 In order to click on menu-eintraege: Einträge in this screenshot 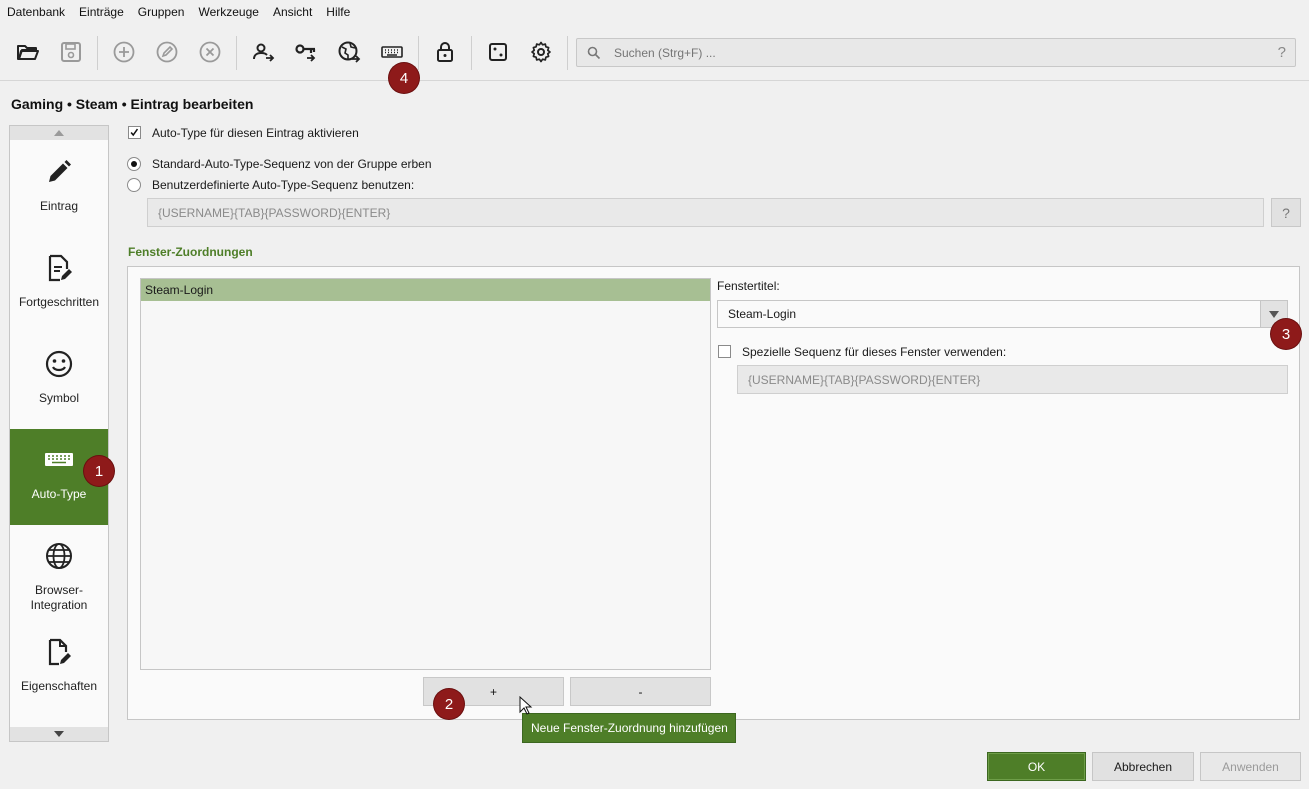, I will do `click(101, 12)`.